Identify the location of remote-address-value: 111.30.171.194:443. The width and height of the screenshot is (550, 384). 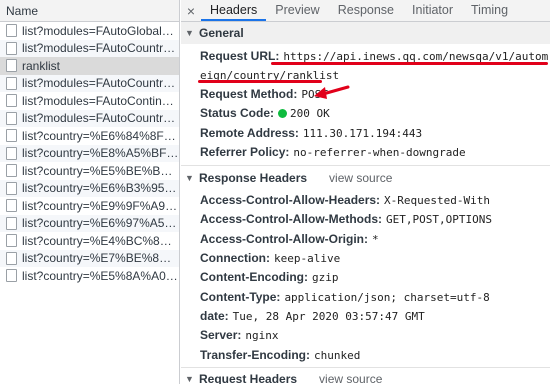
(362, 133).